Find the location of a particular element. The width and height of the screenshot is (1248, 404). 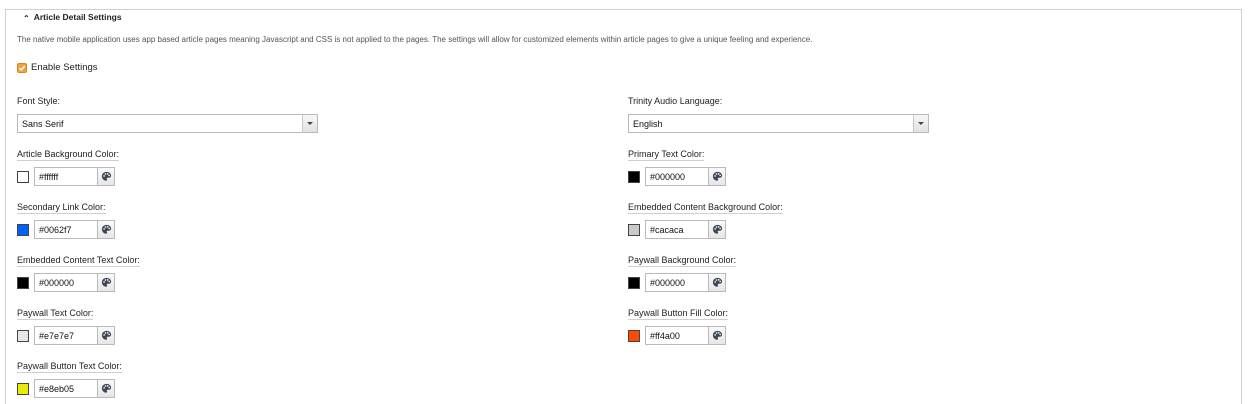

paywall-text-color-field: Paywall Text Color: #e7e7e7 is located at coordinates (66, 324).